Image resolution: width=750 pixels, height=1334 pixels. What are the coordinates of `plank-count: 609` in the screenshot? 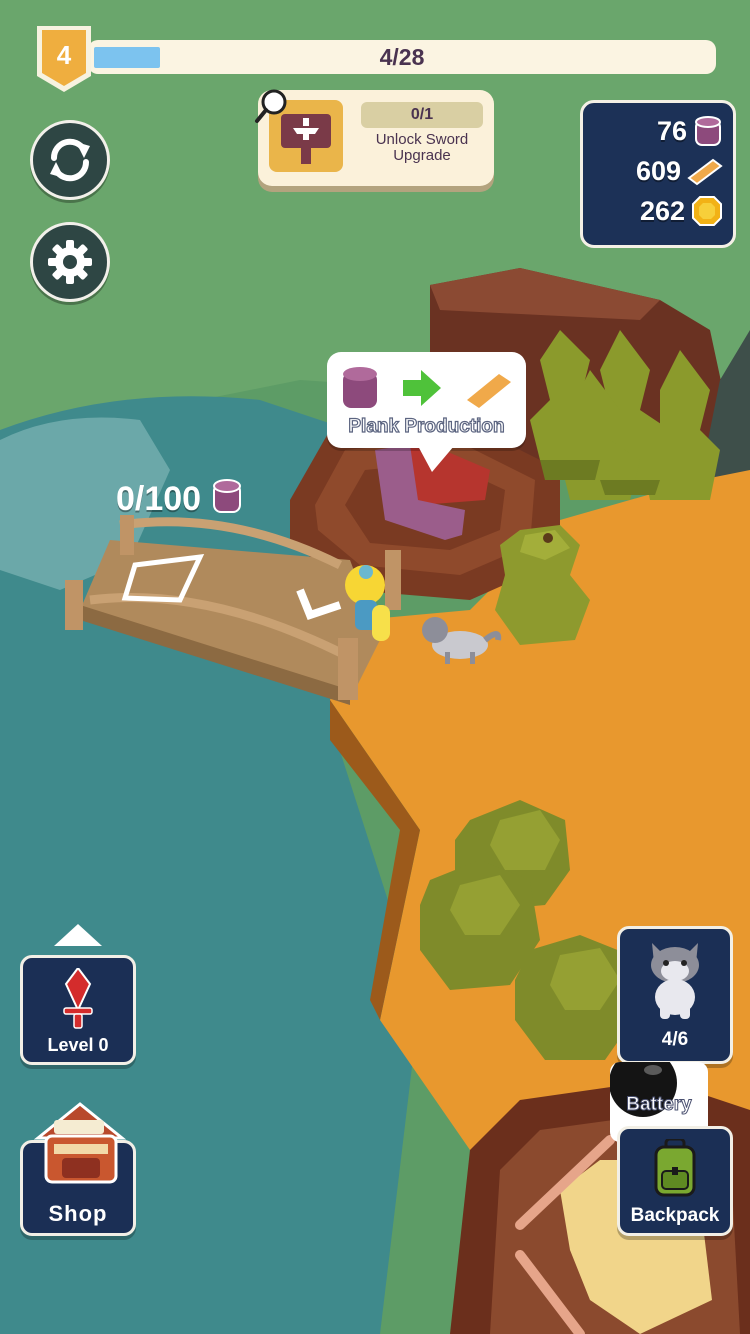 It's located at (658, 170).